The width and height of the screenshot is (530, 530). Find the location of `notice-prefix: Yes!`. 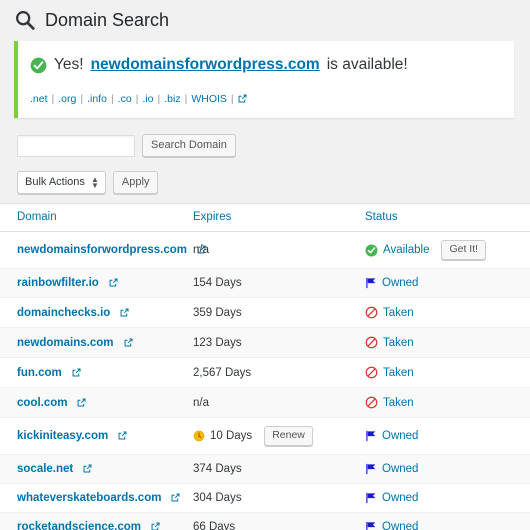

notice-prefix: Yes! is located at coordinates (69, 64).